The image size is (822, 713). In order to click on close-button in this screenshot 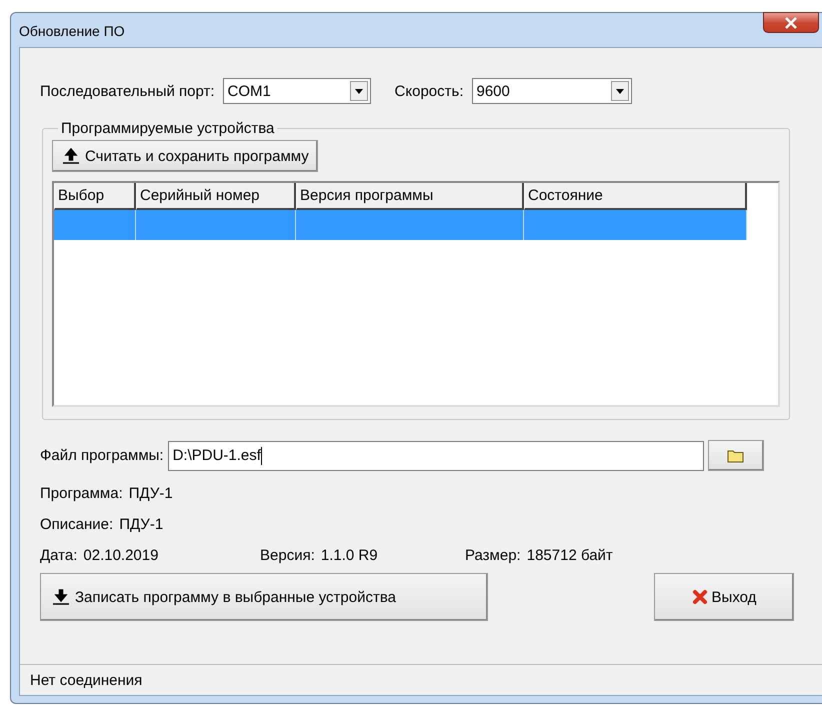, I will do `click(791, 22)`.